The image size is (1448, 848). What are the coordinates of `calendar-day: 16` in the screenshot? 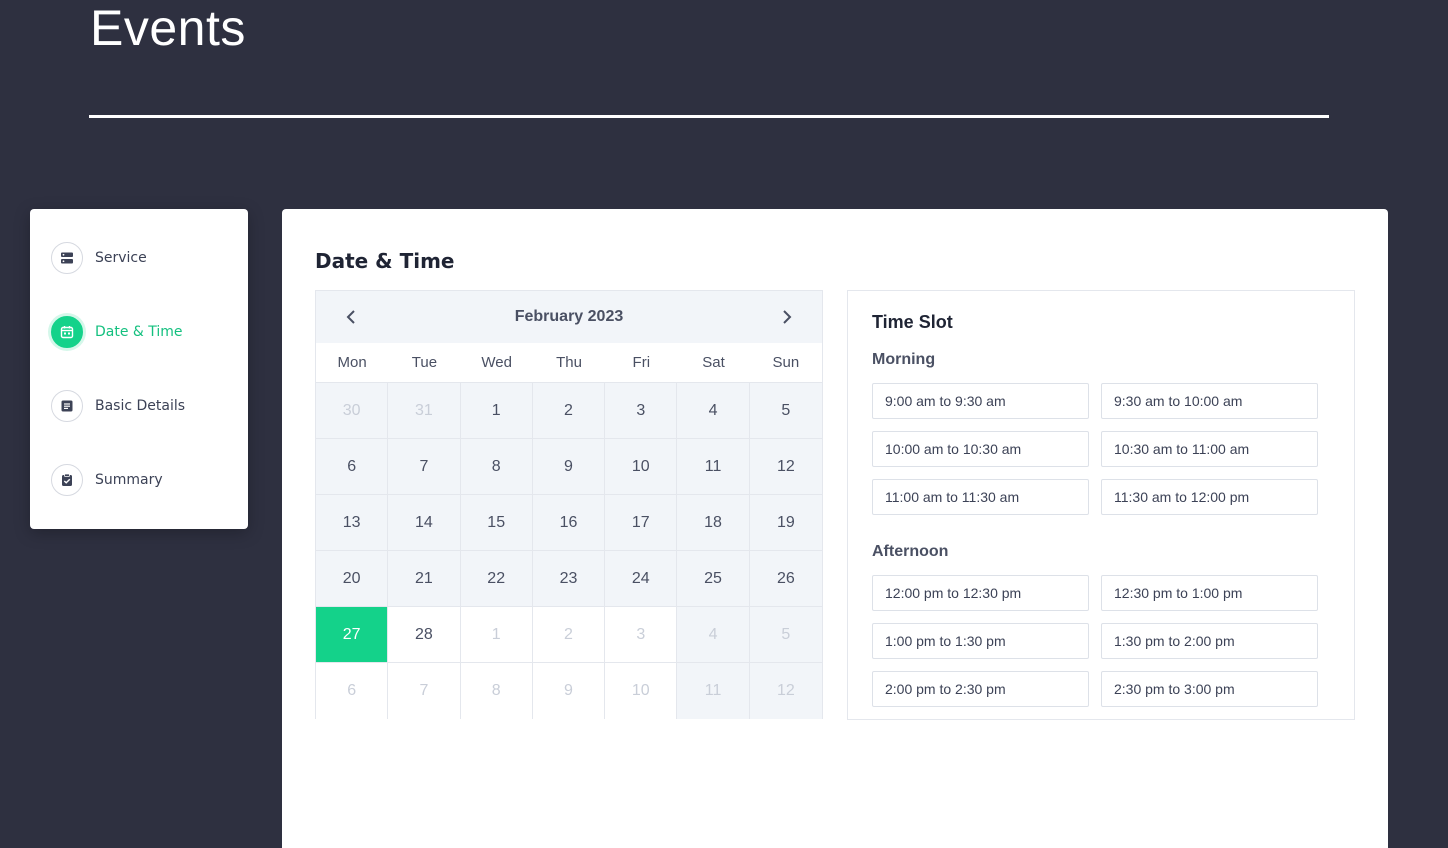 It's located at (569, 523).